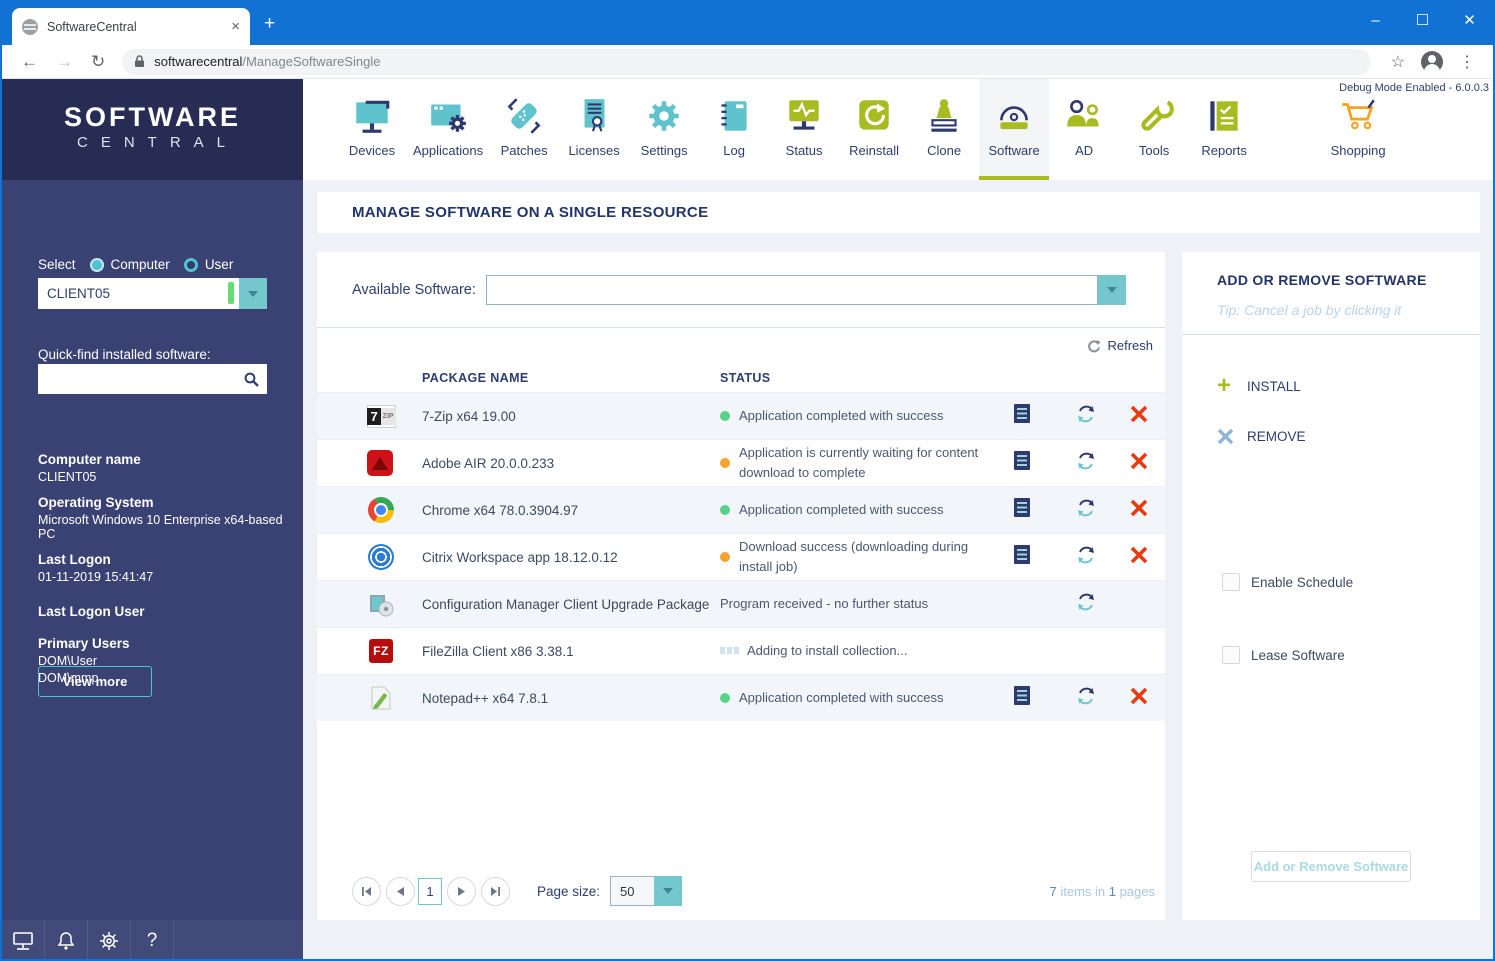 This screenshot has height=961, width=1495. Describe the element at coordinates (1348, 436) in the screenshot. I see `remove-option: REMOVE` at that location.